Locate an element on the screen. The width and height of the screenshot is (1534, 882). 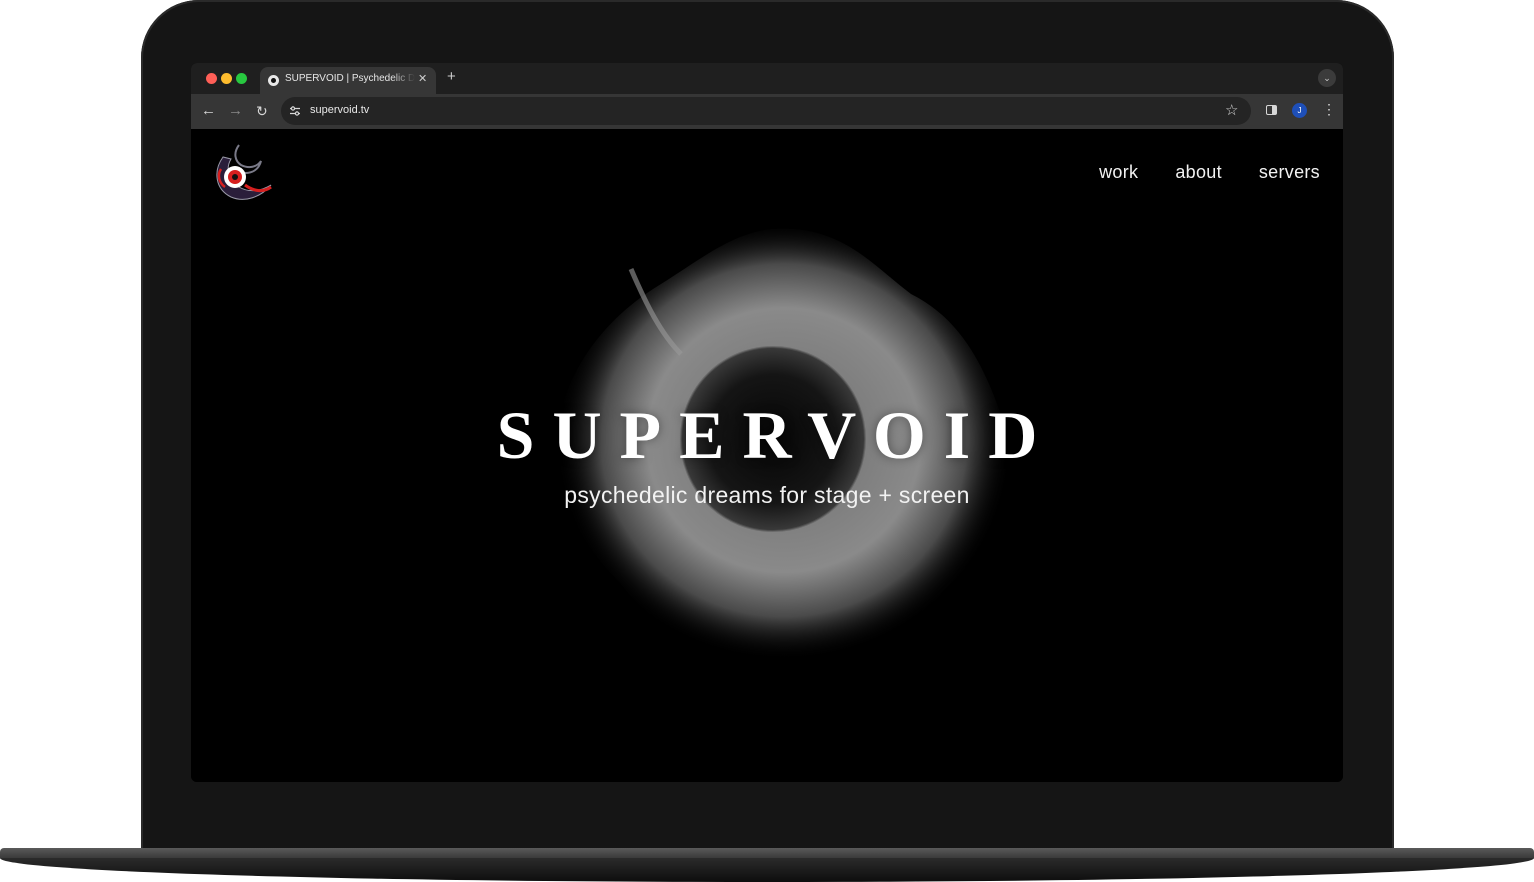
close-tab-icon: ✕ is located at coordinates (422, 78).